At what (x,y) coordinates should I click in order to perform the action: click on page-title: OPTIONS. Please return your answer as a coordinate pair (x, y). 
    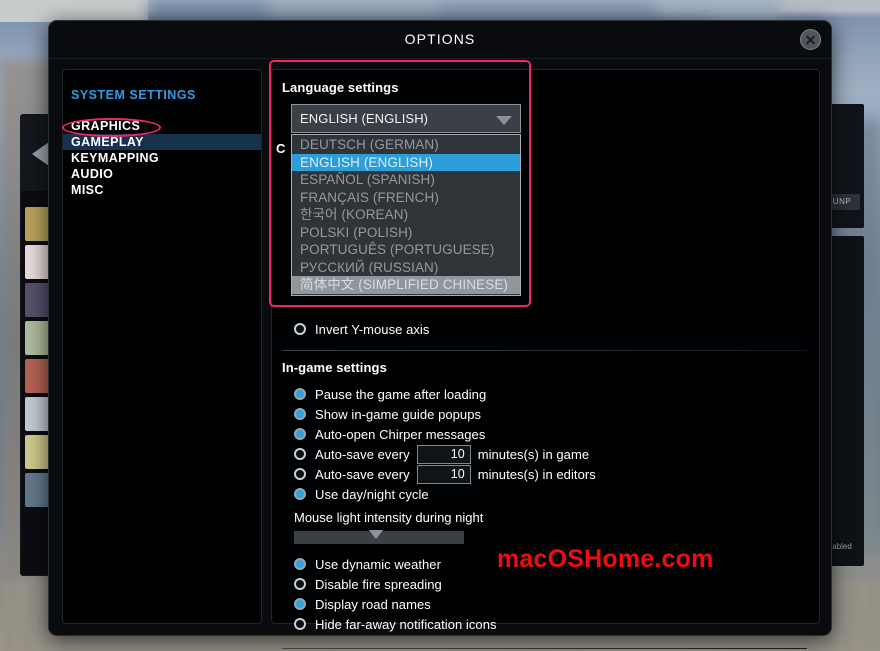
    Looking at the image, I should click on (440, 39).